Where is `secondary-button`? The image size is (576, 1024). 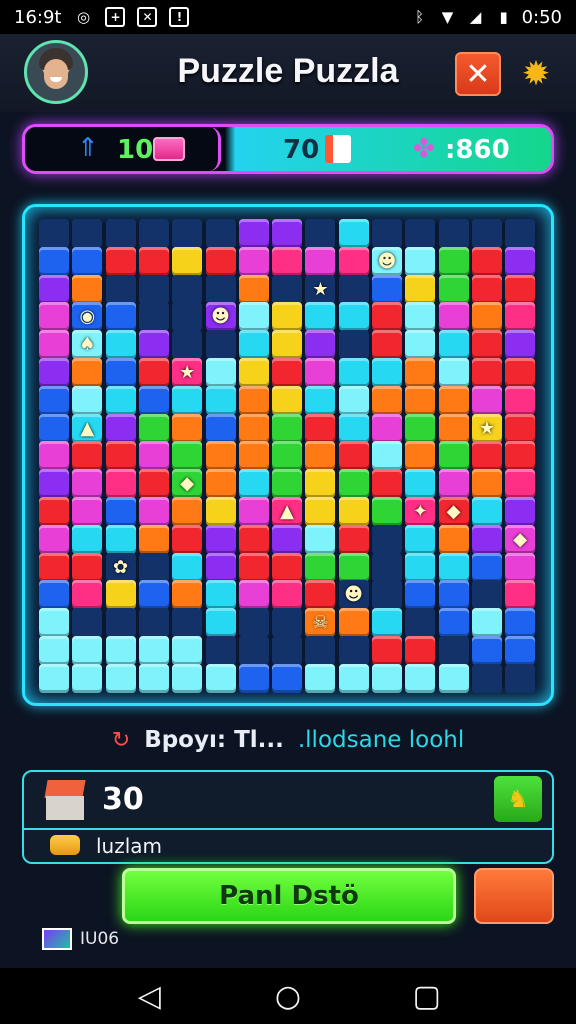 secondary-button is located at coordinates (514, 896).